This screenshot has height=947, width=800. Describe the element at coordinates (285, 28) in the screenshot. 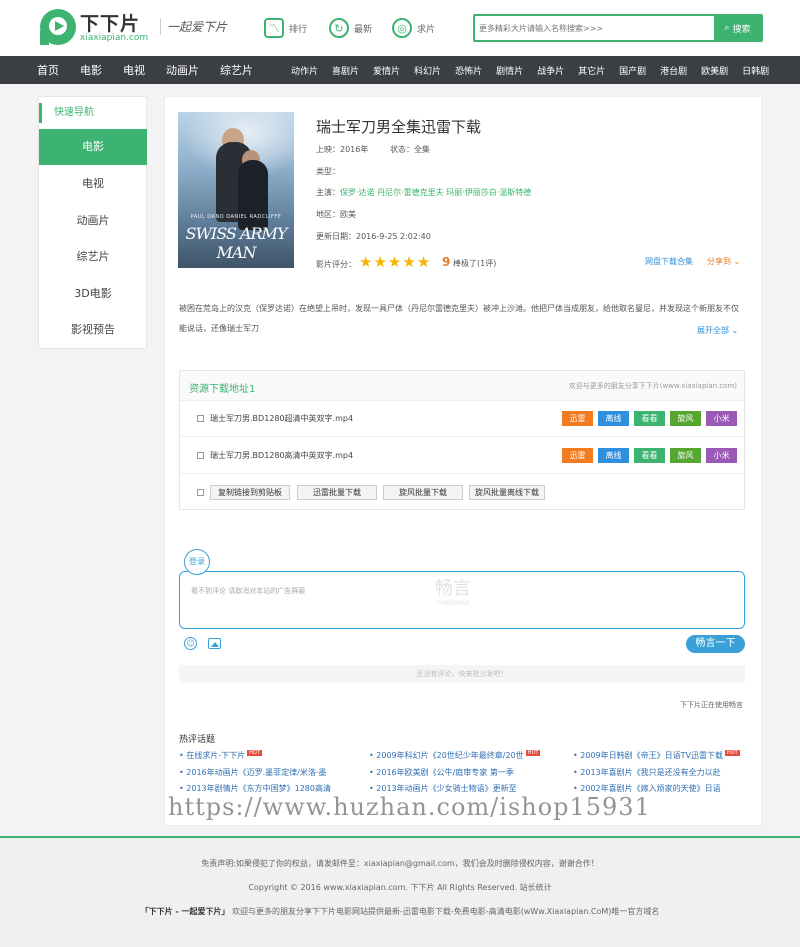

I see `nav-ranking: 〽 排行` at that location.